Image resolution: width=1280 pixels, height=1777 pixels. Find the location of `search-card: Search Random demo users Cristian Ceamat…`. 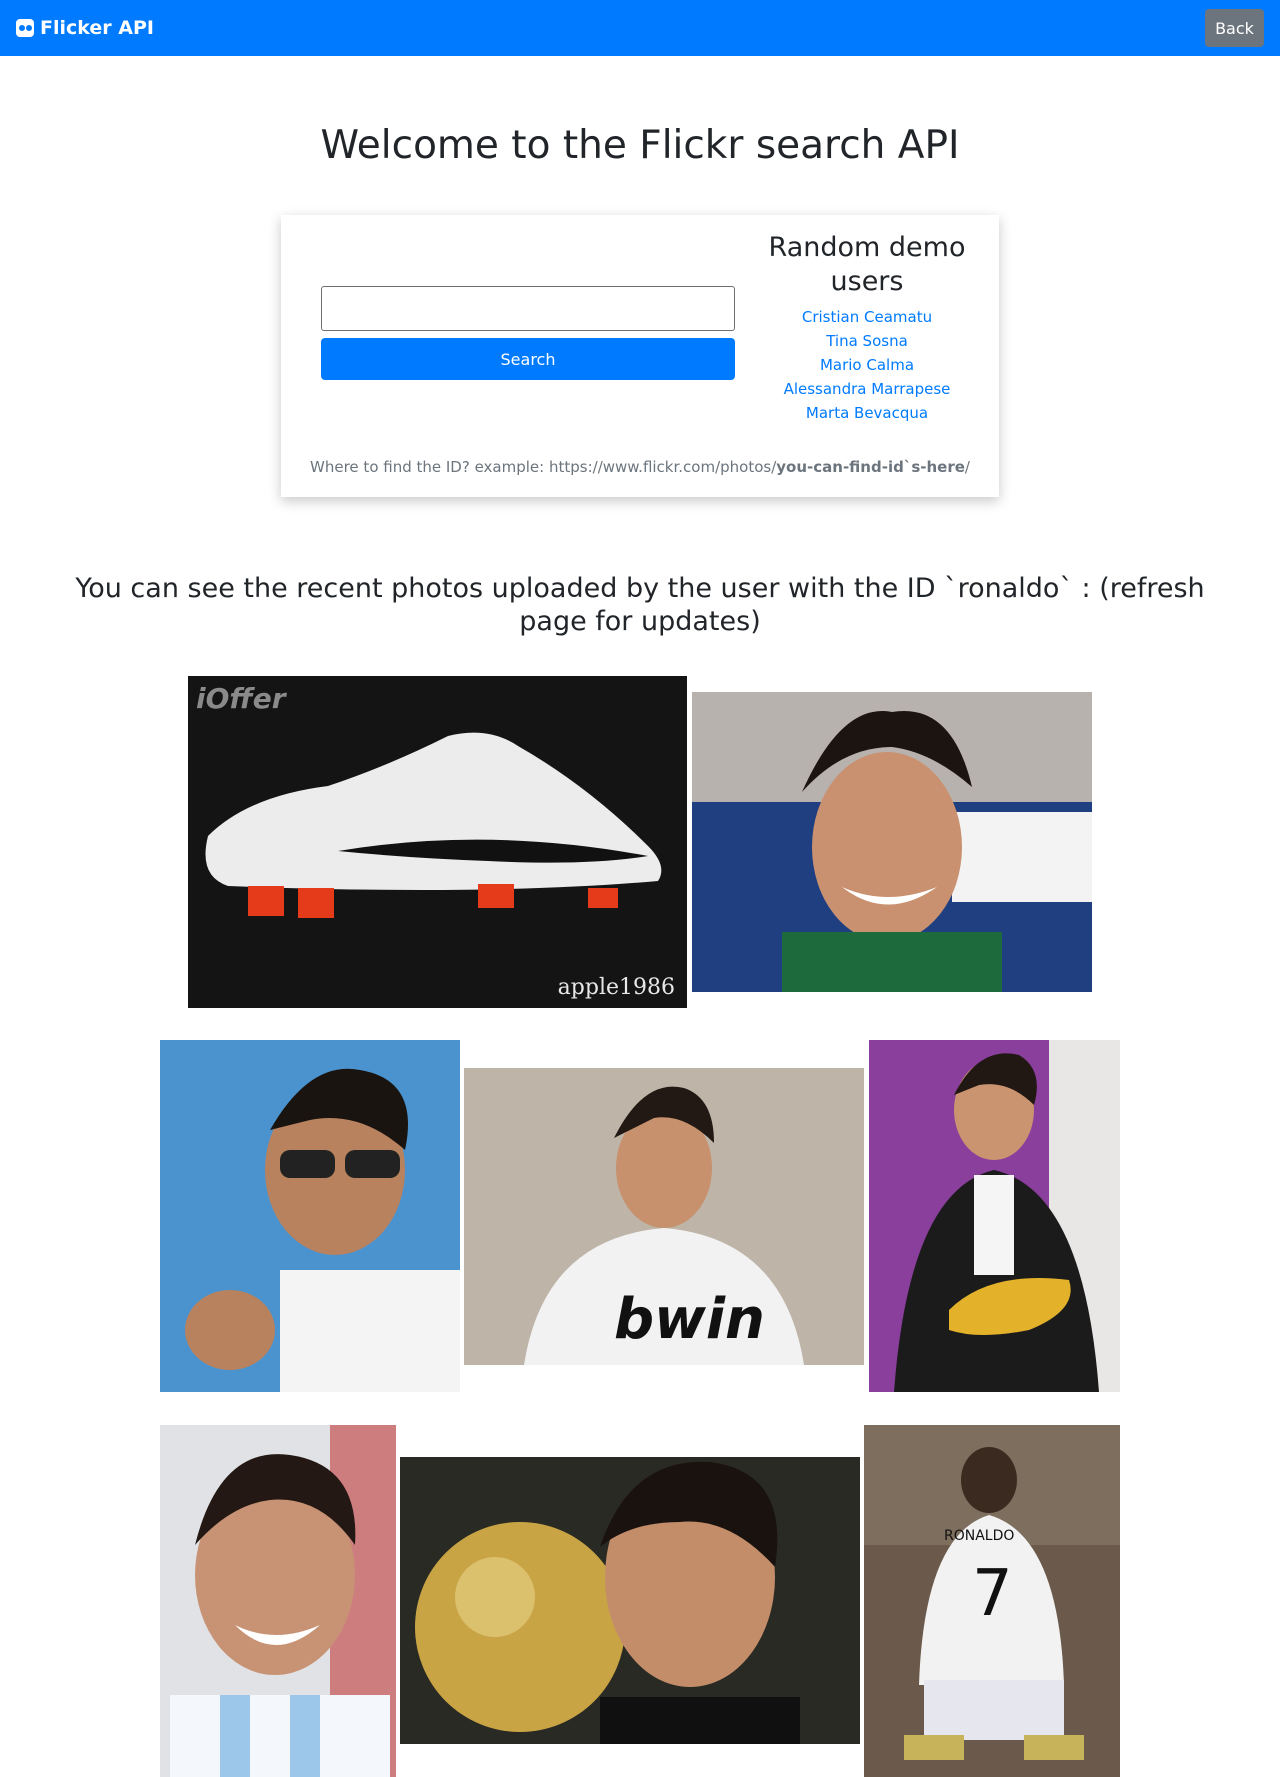

search-card: Search Random demo users Cristian Ceamat… is located at coordinates (640, 356).